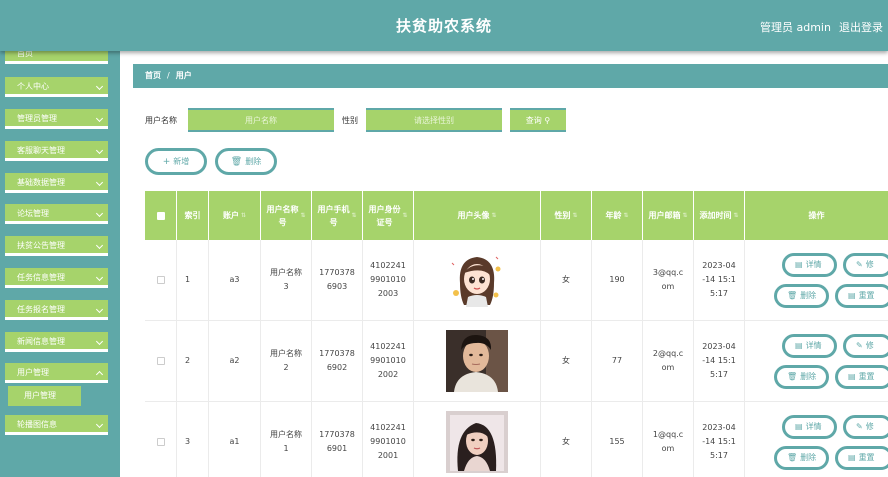  I want to click on sidebar-item-label: 新闻信息管理, so click(41, 341).